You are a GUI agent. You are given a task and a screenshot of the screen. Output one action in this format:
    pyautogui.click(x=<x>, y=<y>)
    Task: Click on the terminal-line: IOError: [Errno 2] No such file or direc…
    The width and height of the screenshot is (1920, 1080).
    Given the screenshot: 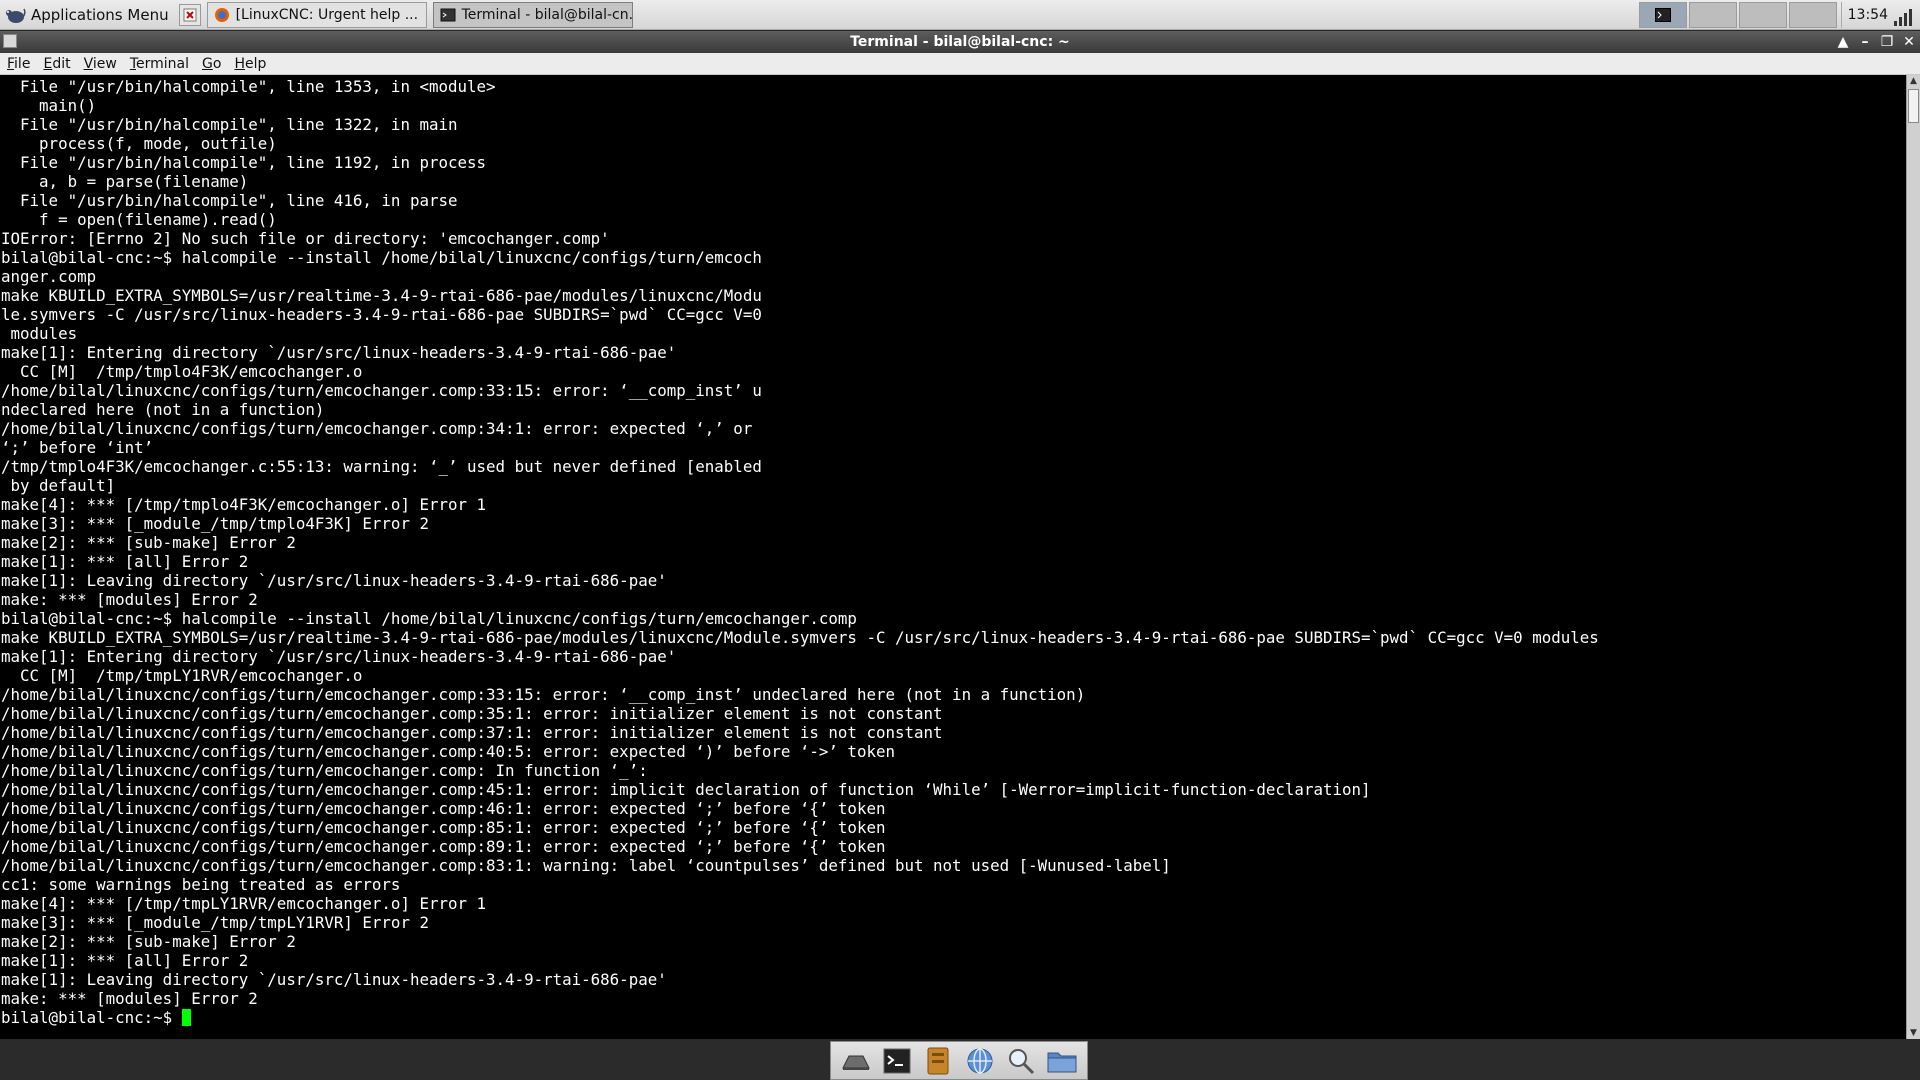 What is the action you would take?
    pyautogui.click(x=305, y=238)
    